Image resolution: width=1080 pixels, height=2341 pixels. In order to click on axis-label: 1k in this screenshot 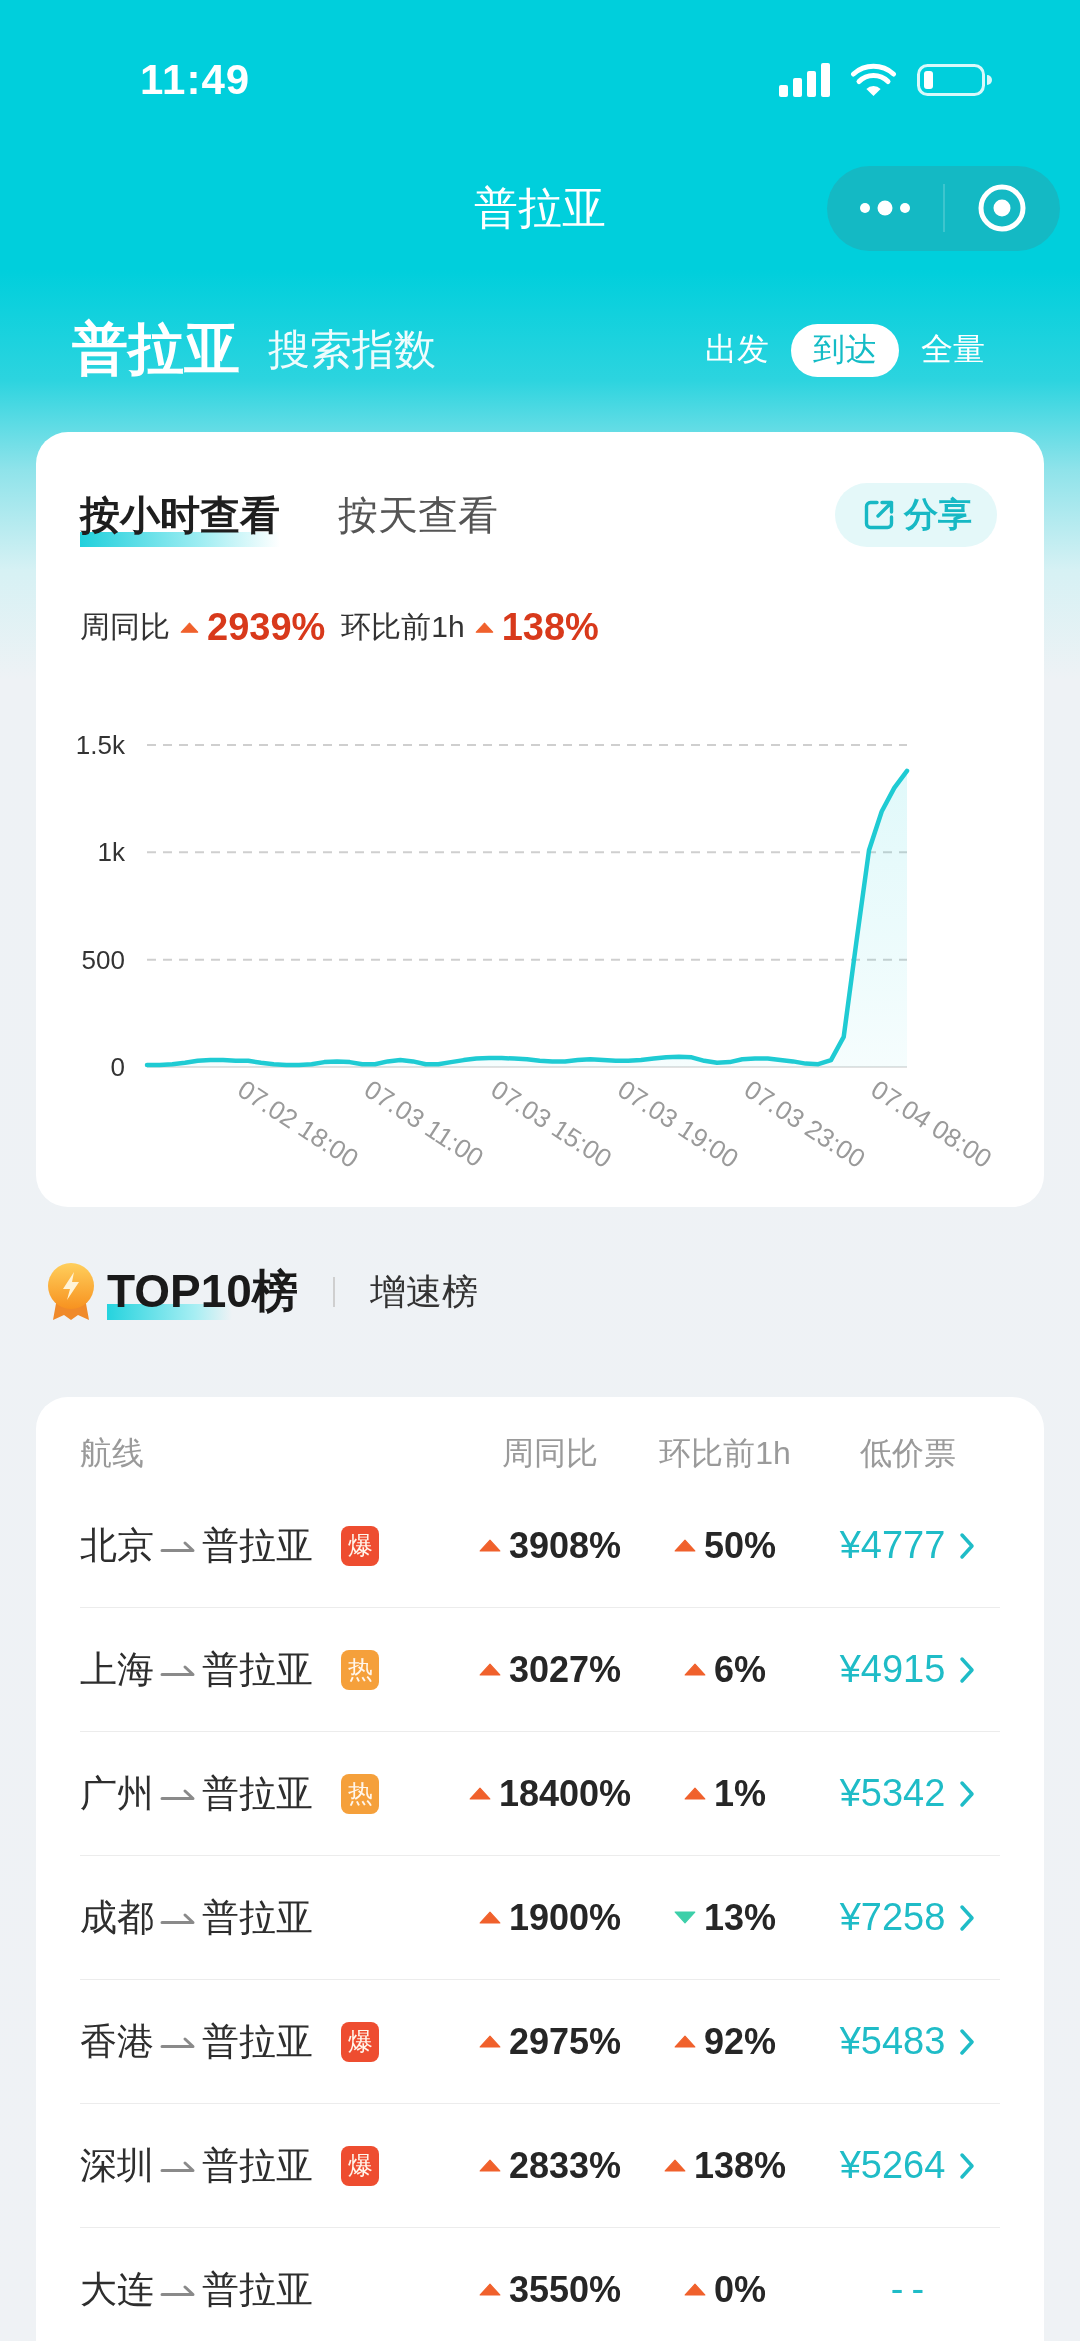, I will do `click(111, 852)`.